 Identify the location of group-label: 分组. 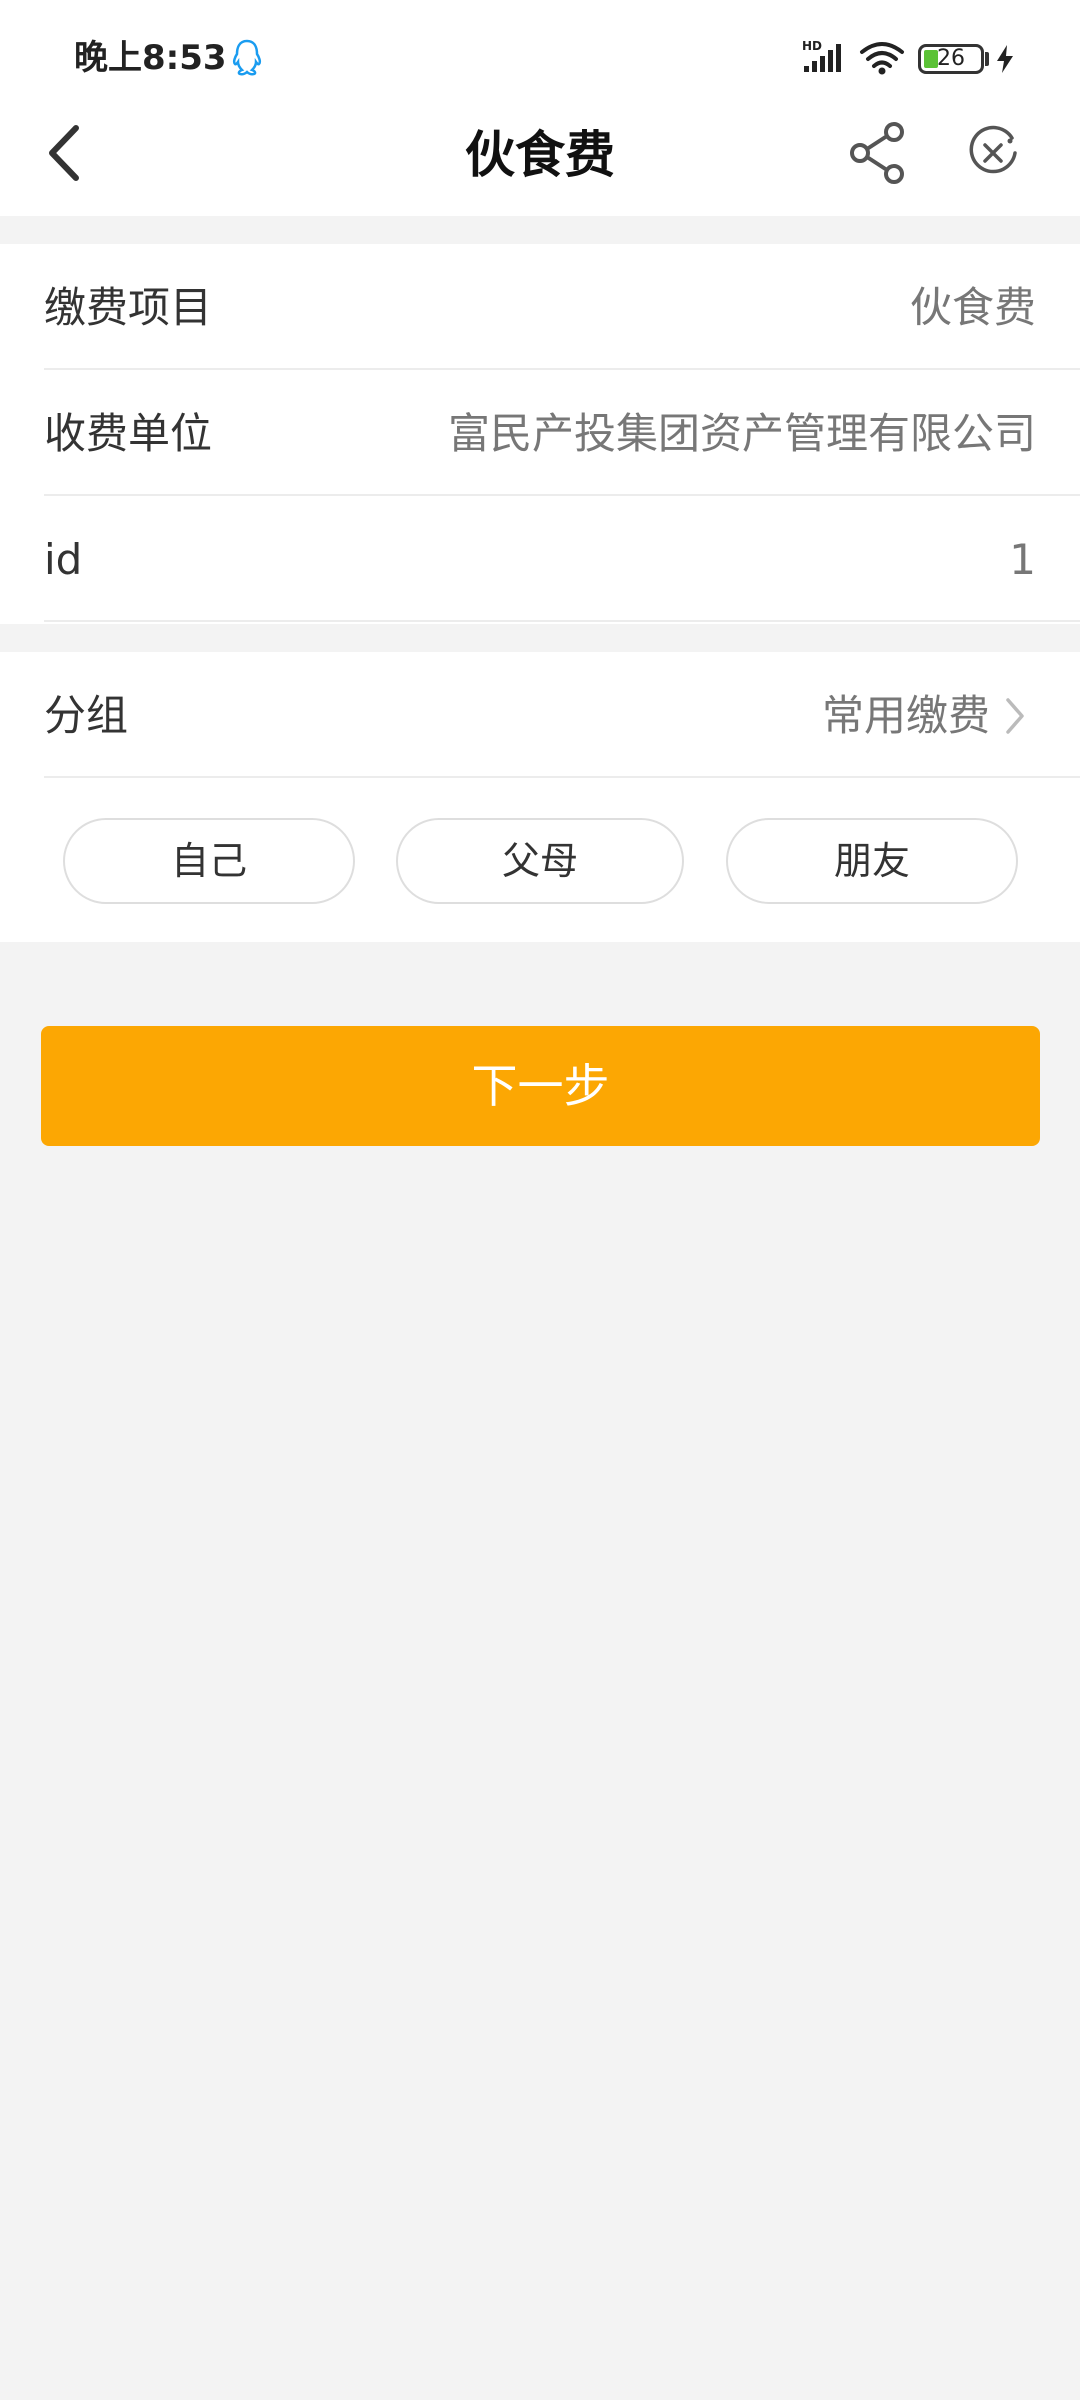
(86, 715).